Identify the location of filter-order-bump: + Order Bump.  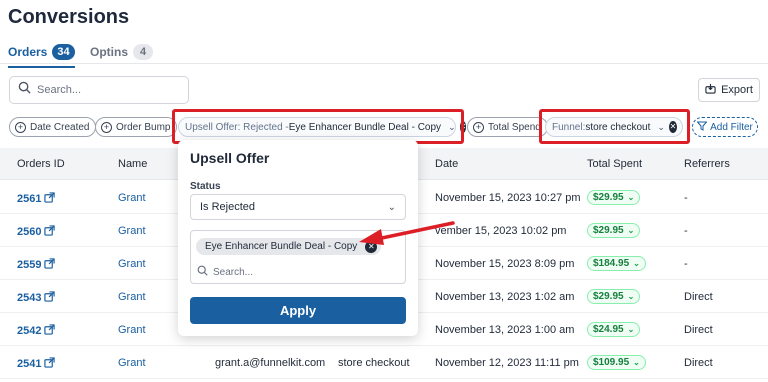
(136, 127).